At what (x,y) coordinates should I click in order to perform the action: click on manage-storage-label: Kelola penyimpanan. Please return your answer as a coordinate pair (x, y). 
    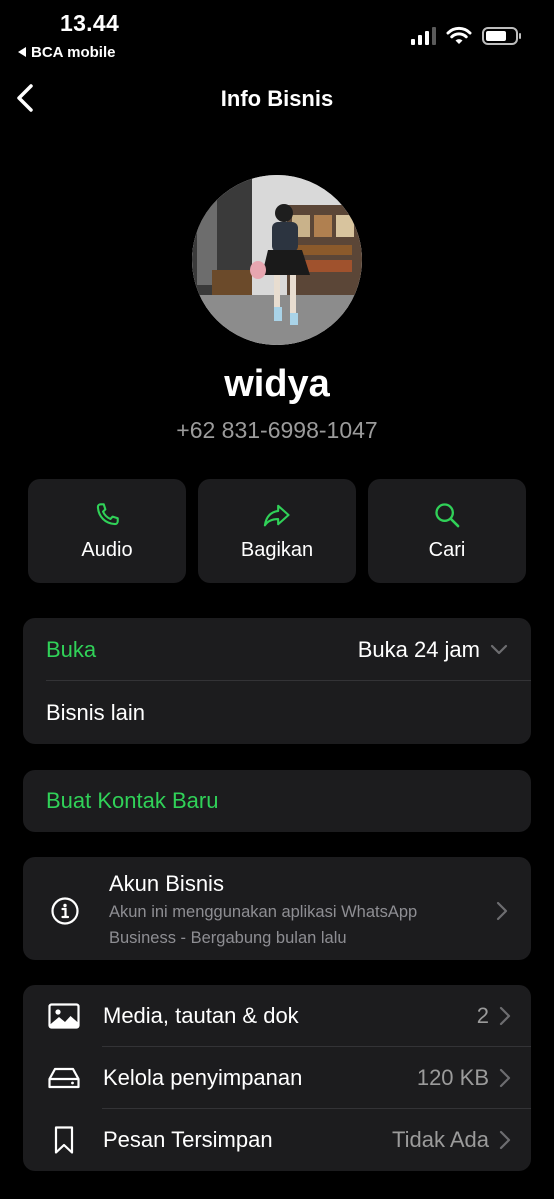
    Looking at the image, I should click on (203, 1077).